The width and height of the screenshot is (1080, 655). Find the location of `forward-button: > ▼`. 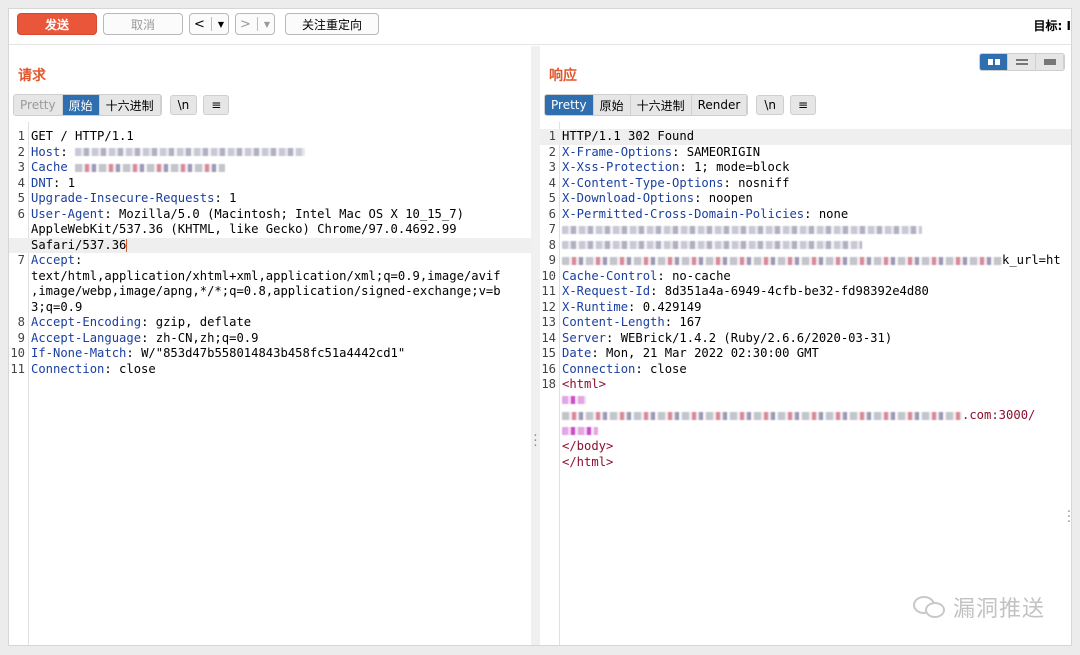

forward-button: > ▼ is located at coordinates (255, 24).